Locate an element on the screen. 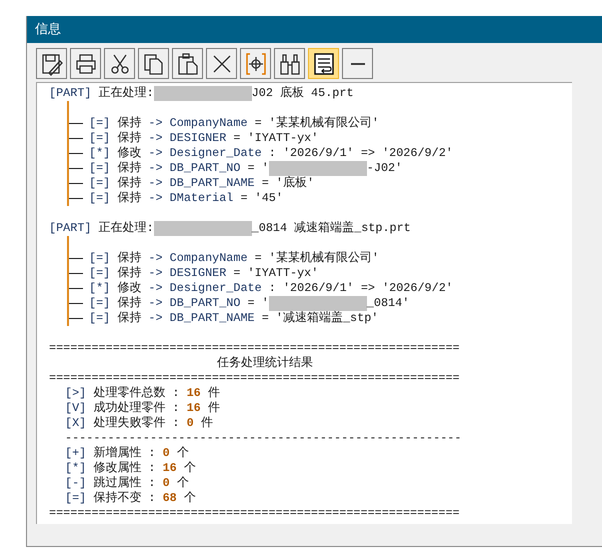  summary-title: 任务处理统计结果 is located at coordinates (265, 363).